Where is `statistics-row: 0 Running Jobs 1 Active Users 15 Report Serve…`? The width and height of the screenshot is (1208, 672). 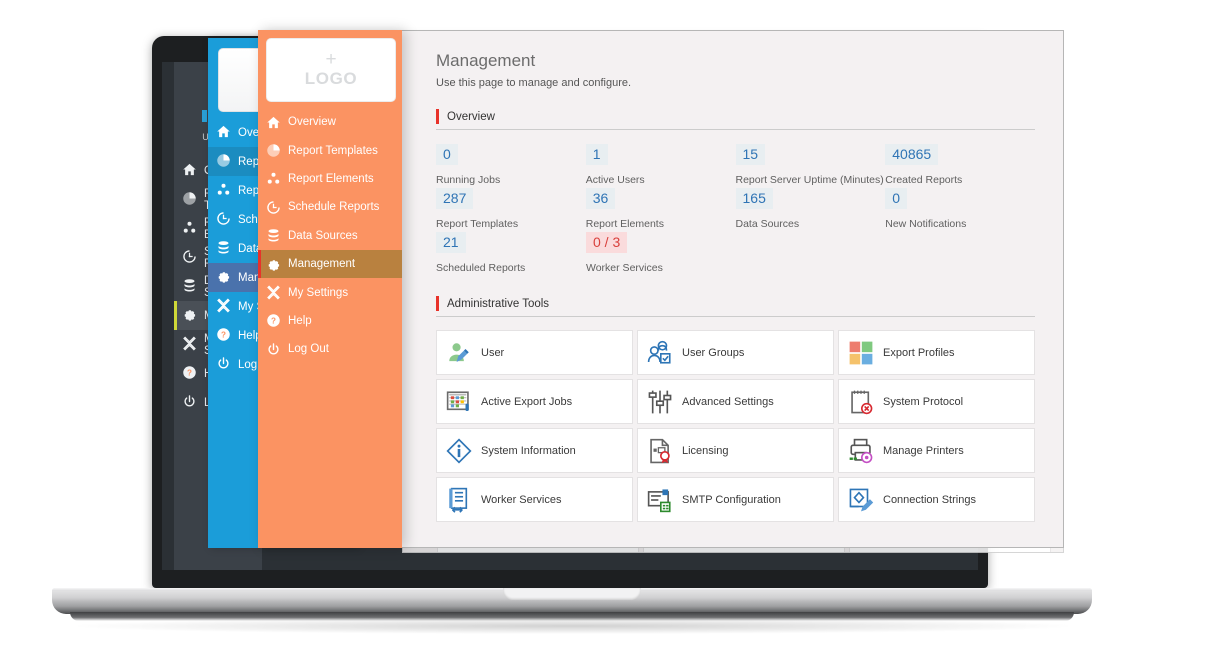
statistics-row: 0 Running Jobs 1 Active Users 15 Report Serve… is located at coordinates (735, 166).